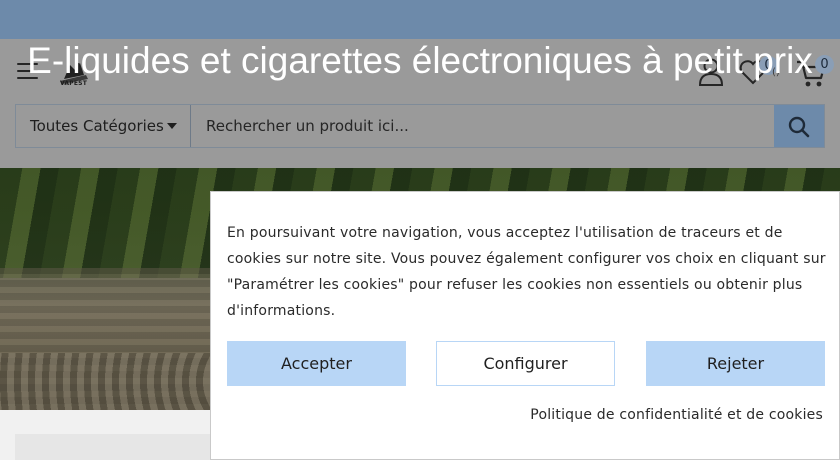 This screenshot has height=460, width=840. Describe the element at coordinates (483, 126) in the screenshot. I see `search-input` at that location.